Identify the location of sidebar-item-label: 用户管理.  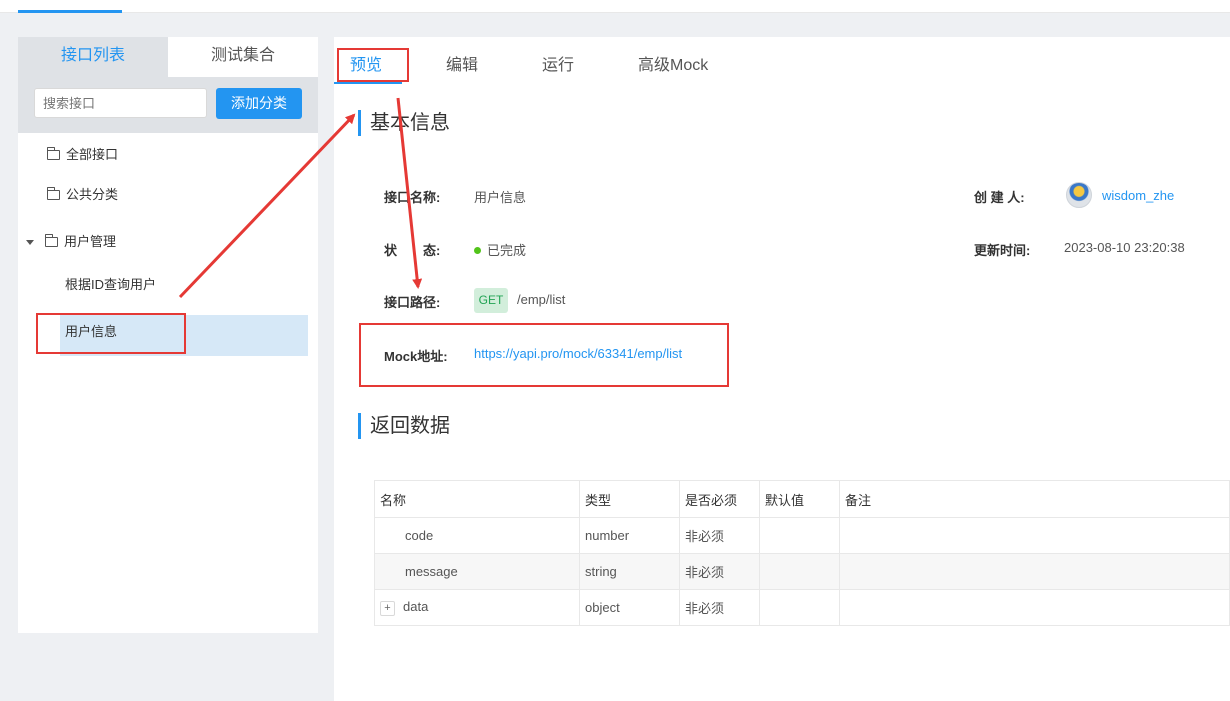
(90, 241).